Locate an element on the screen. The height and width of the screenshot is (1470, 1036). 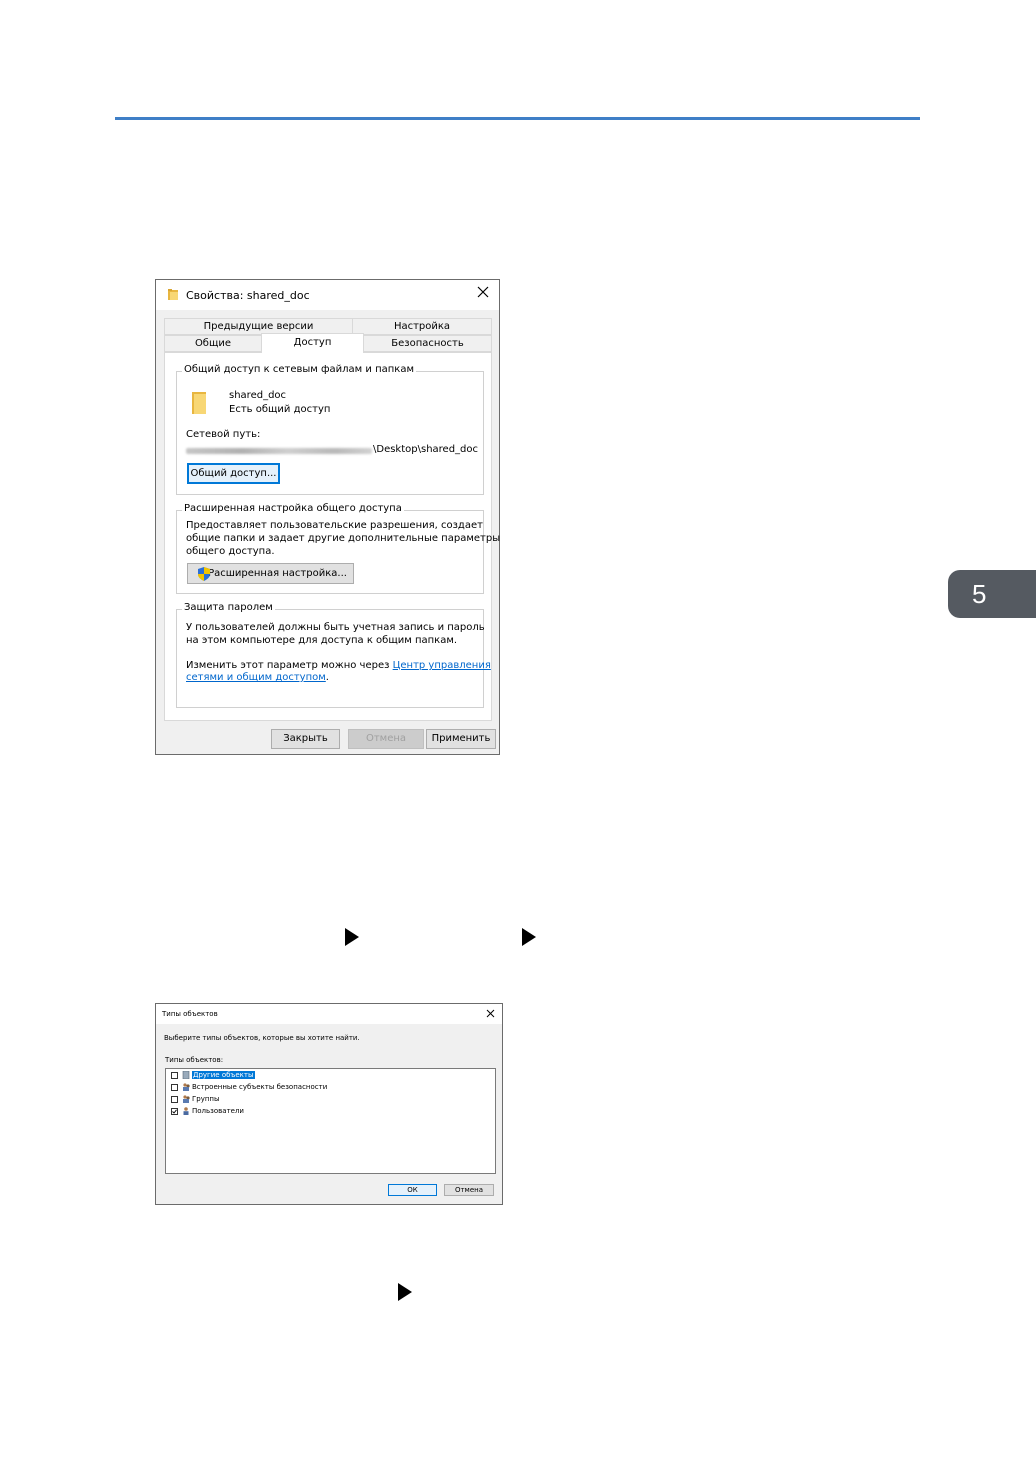
title-bar: Свойства: shared_doc is located at coordinates (327, 295).